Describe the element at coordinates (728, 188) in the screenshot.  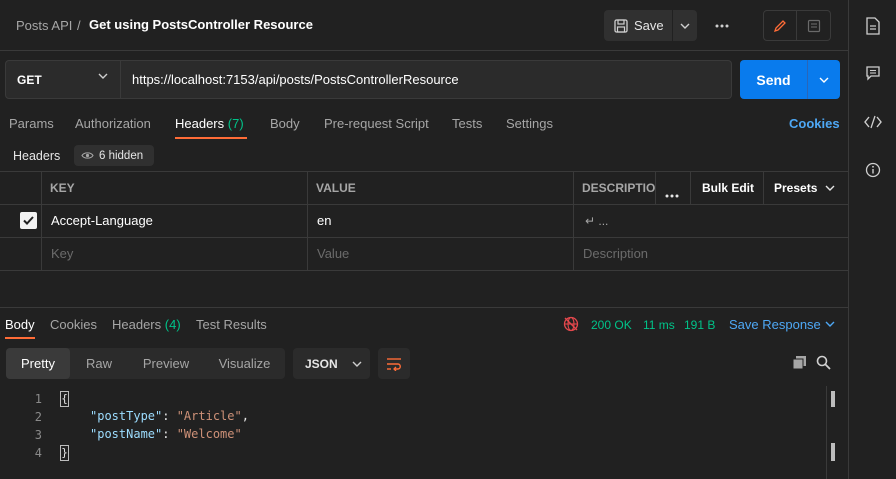
I see `bulk-edit-button: Bulk Edit` at that location.